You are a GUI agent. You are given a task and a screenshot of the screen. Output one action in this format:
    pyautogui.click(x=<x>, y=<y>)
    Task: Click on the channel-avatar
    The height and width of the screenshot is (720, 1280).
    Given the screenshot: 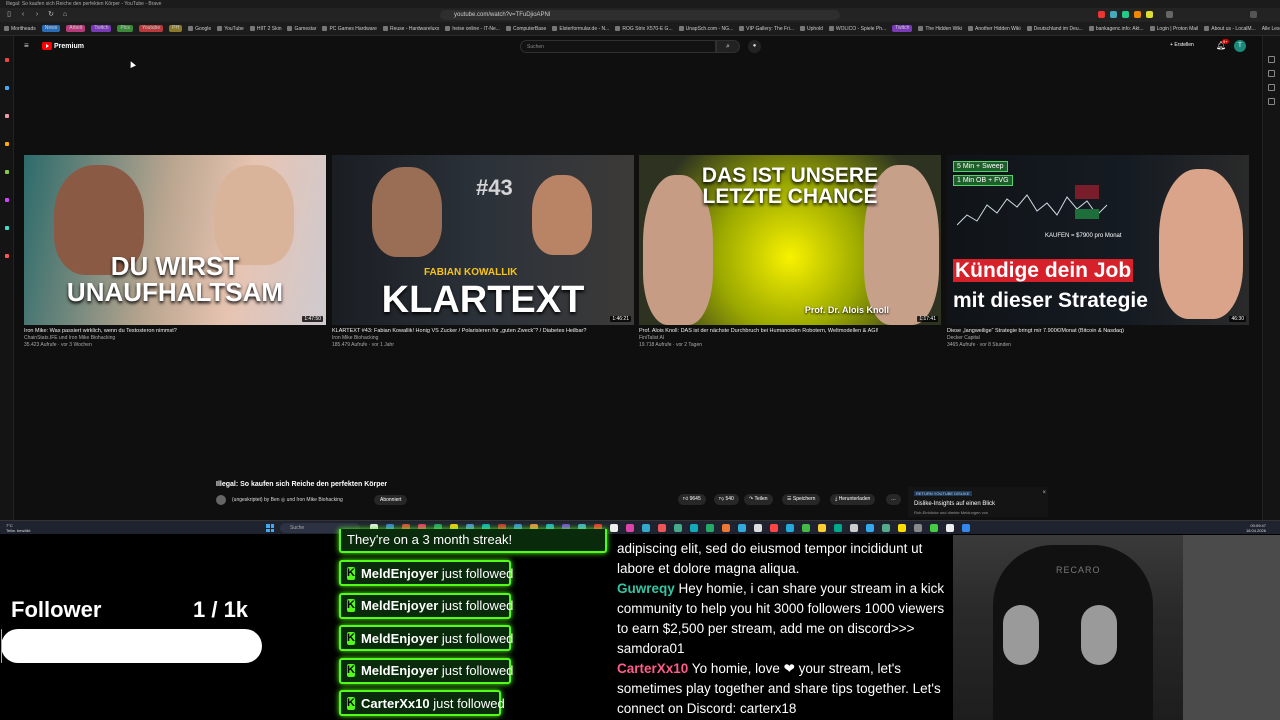 What is the action you would take?
    pyautogui.click(x=221, y=500)
    